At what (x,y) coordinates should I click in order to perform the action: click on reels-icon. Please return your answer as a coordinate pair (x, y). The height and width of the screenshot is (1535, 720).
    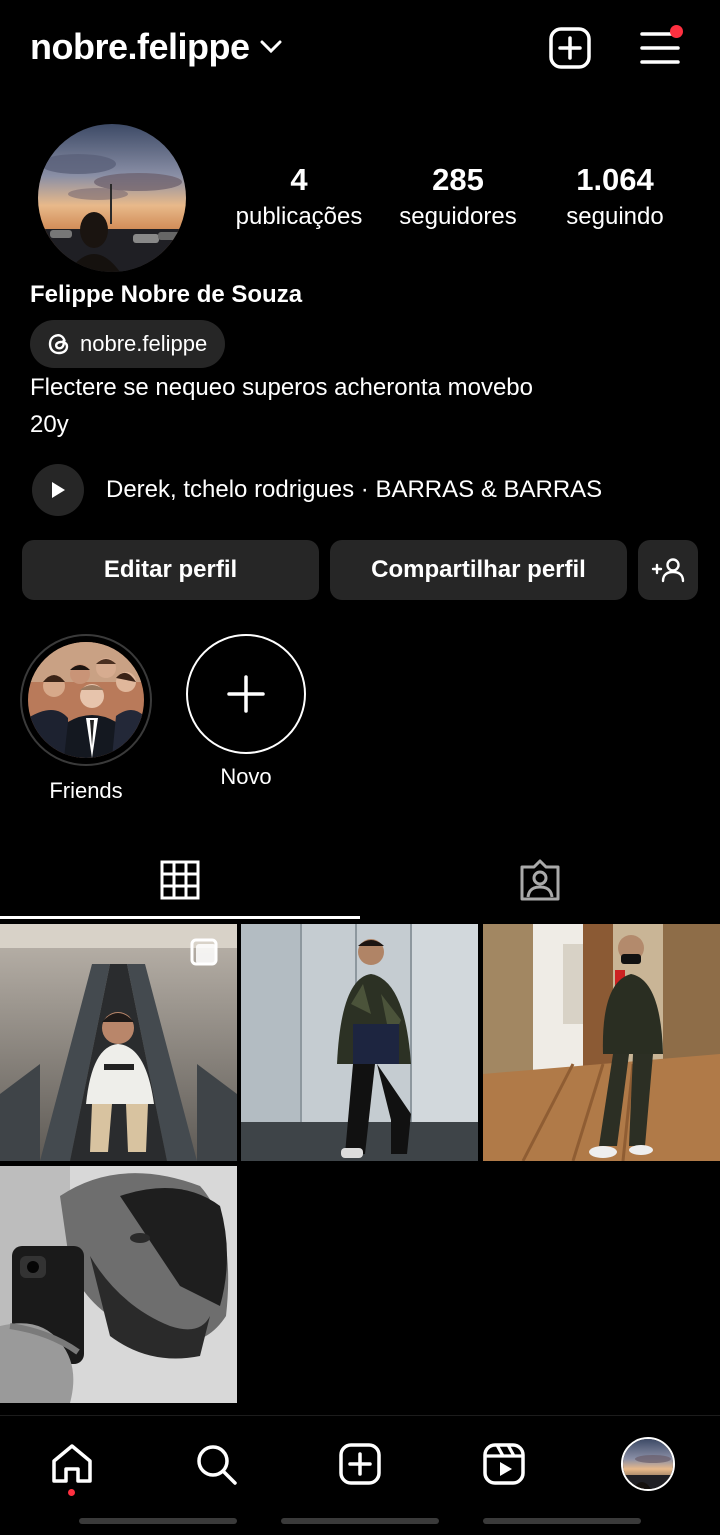
    Looking at the image, I should click on (504, 1464).